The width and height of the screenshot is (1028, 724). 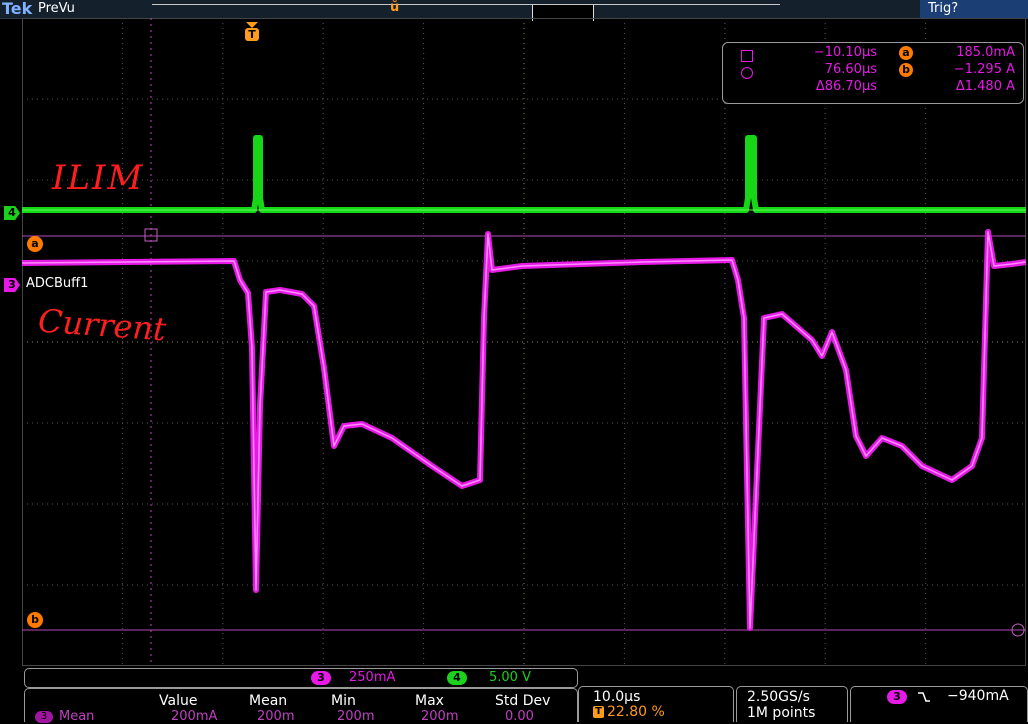 I want to click on trigger-position-marker: T, so click(x=252, y=32).